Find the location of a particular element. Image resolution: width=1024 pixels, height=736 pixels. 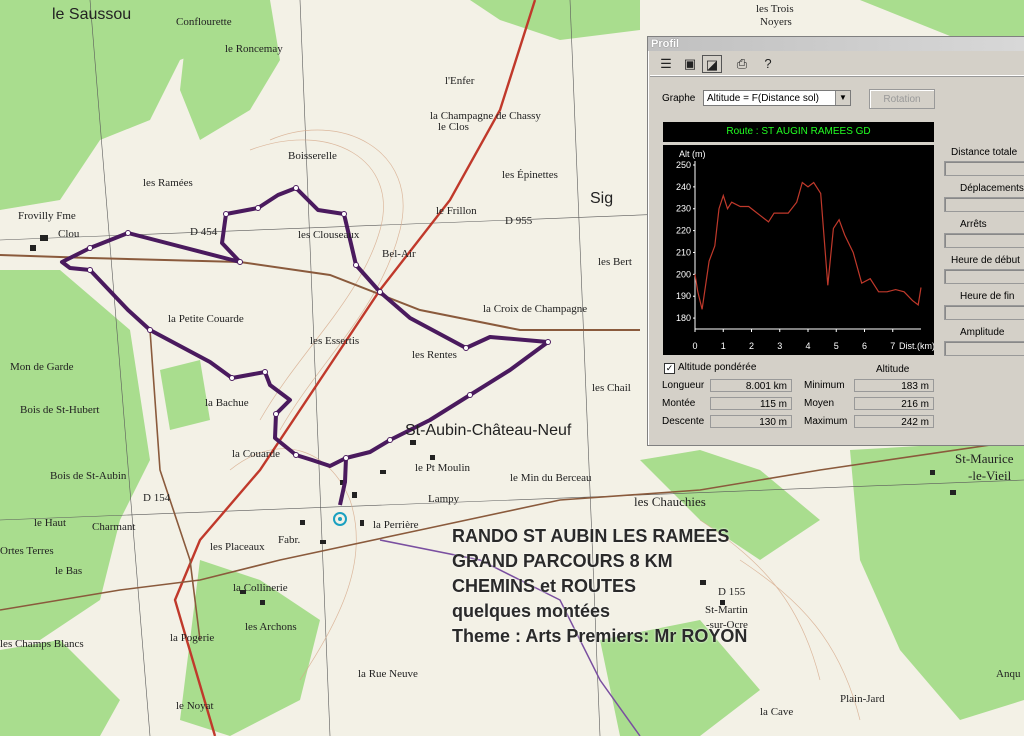

map-place-label: les Chail is located at coordinates (611, 388).